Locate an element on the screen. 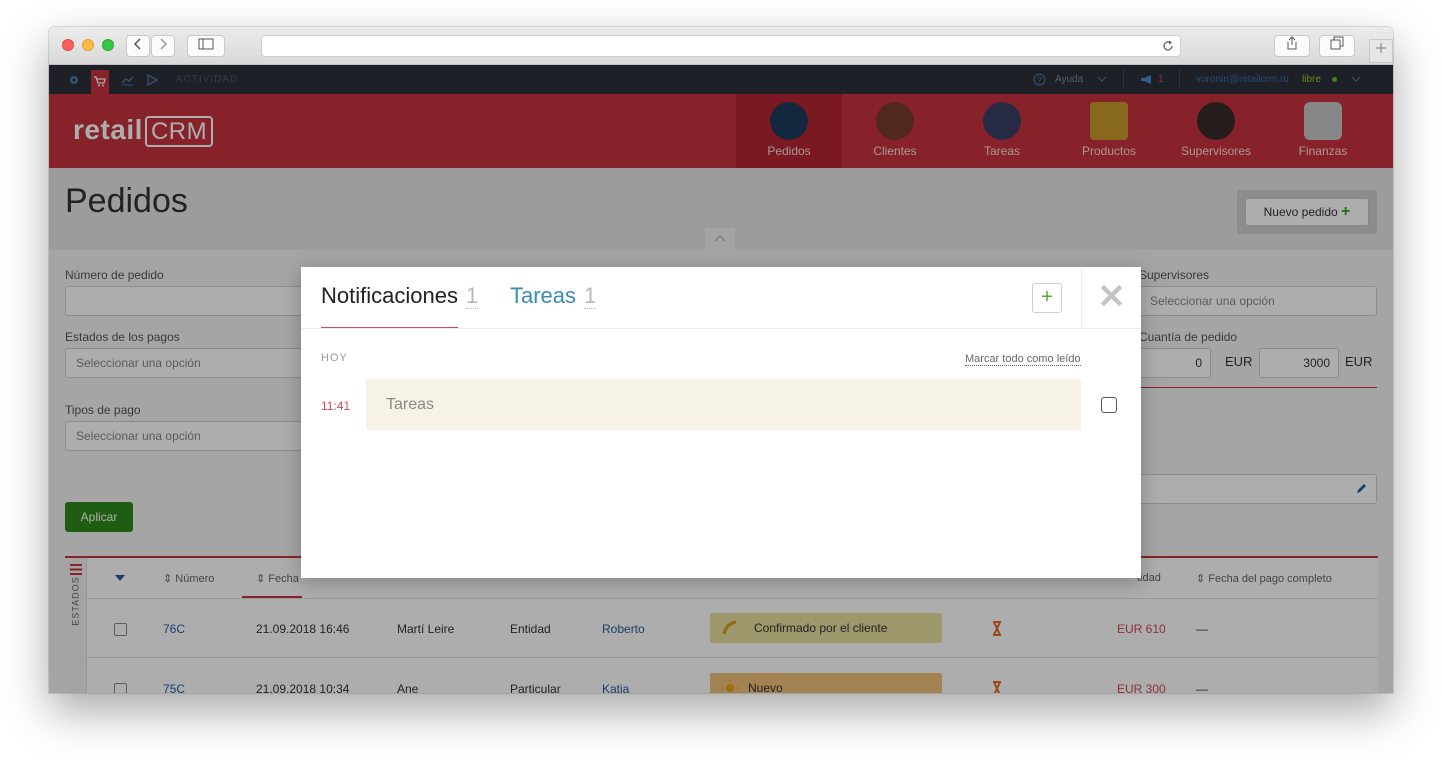 The width and height of the screenshot is (1442, 764). sidebar-toggle-button is located at coordinates (206, 46).